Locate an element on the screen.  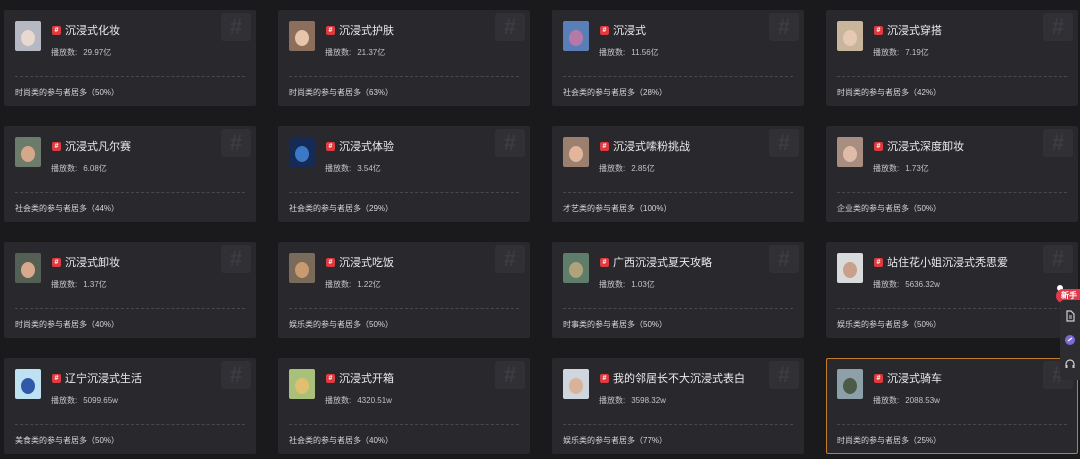
play-count: 播放数: 7.19亿 is located at coordinates (901, 52).